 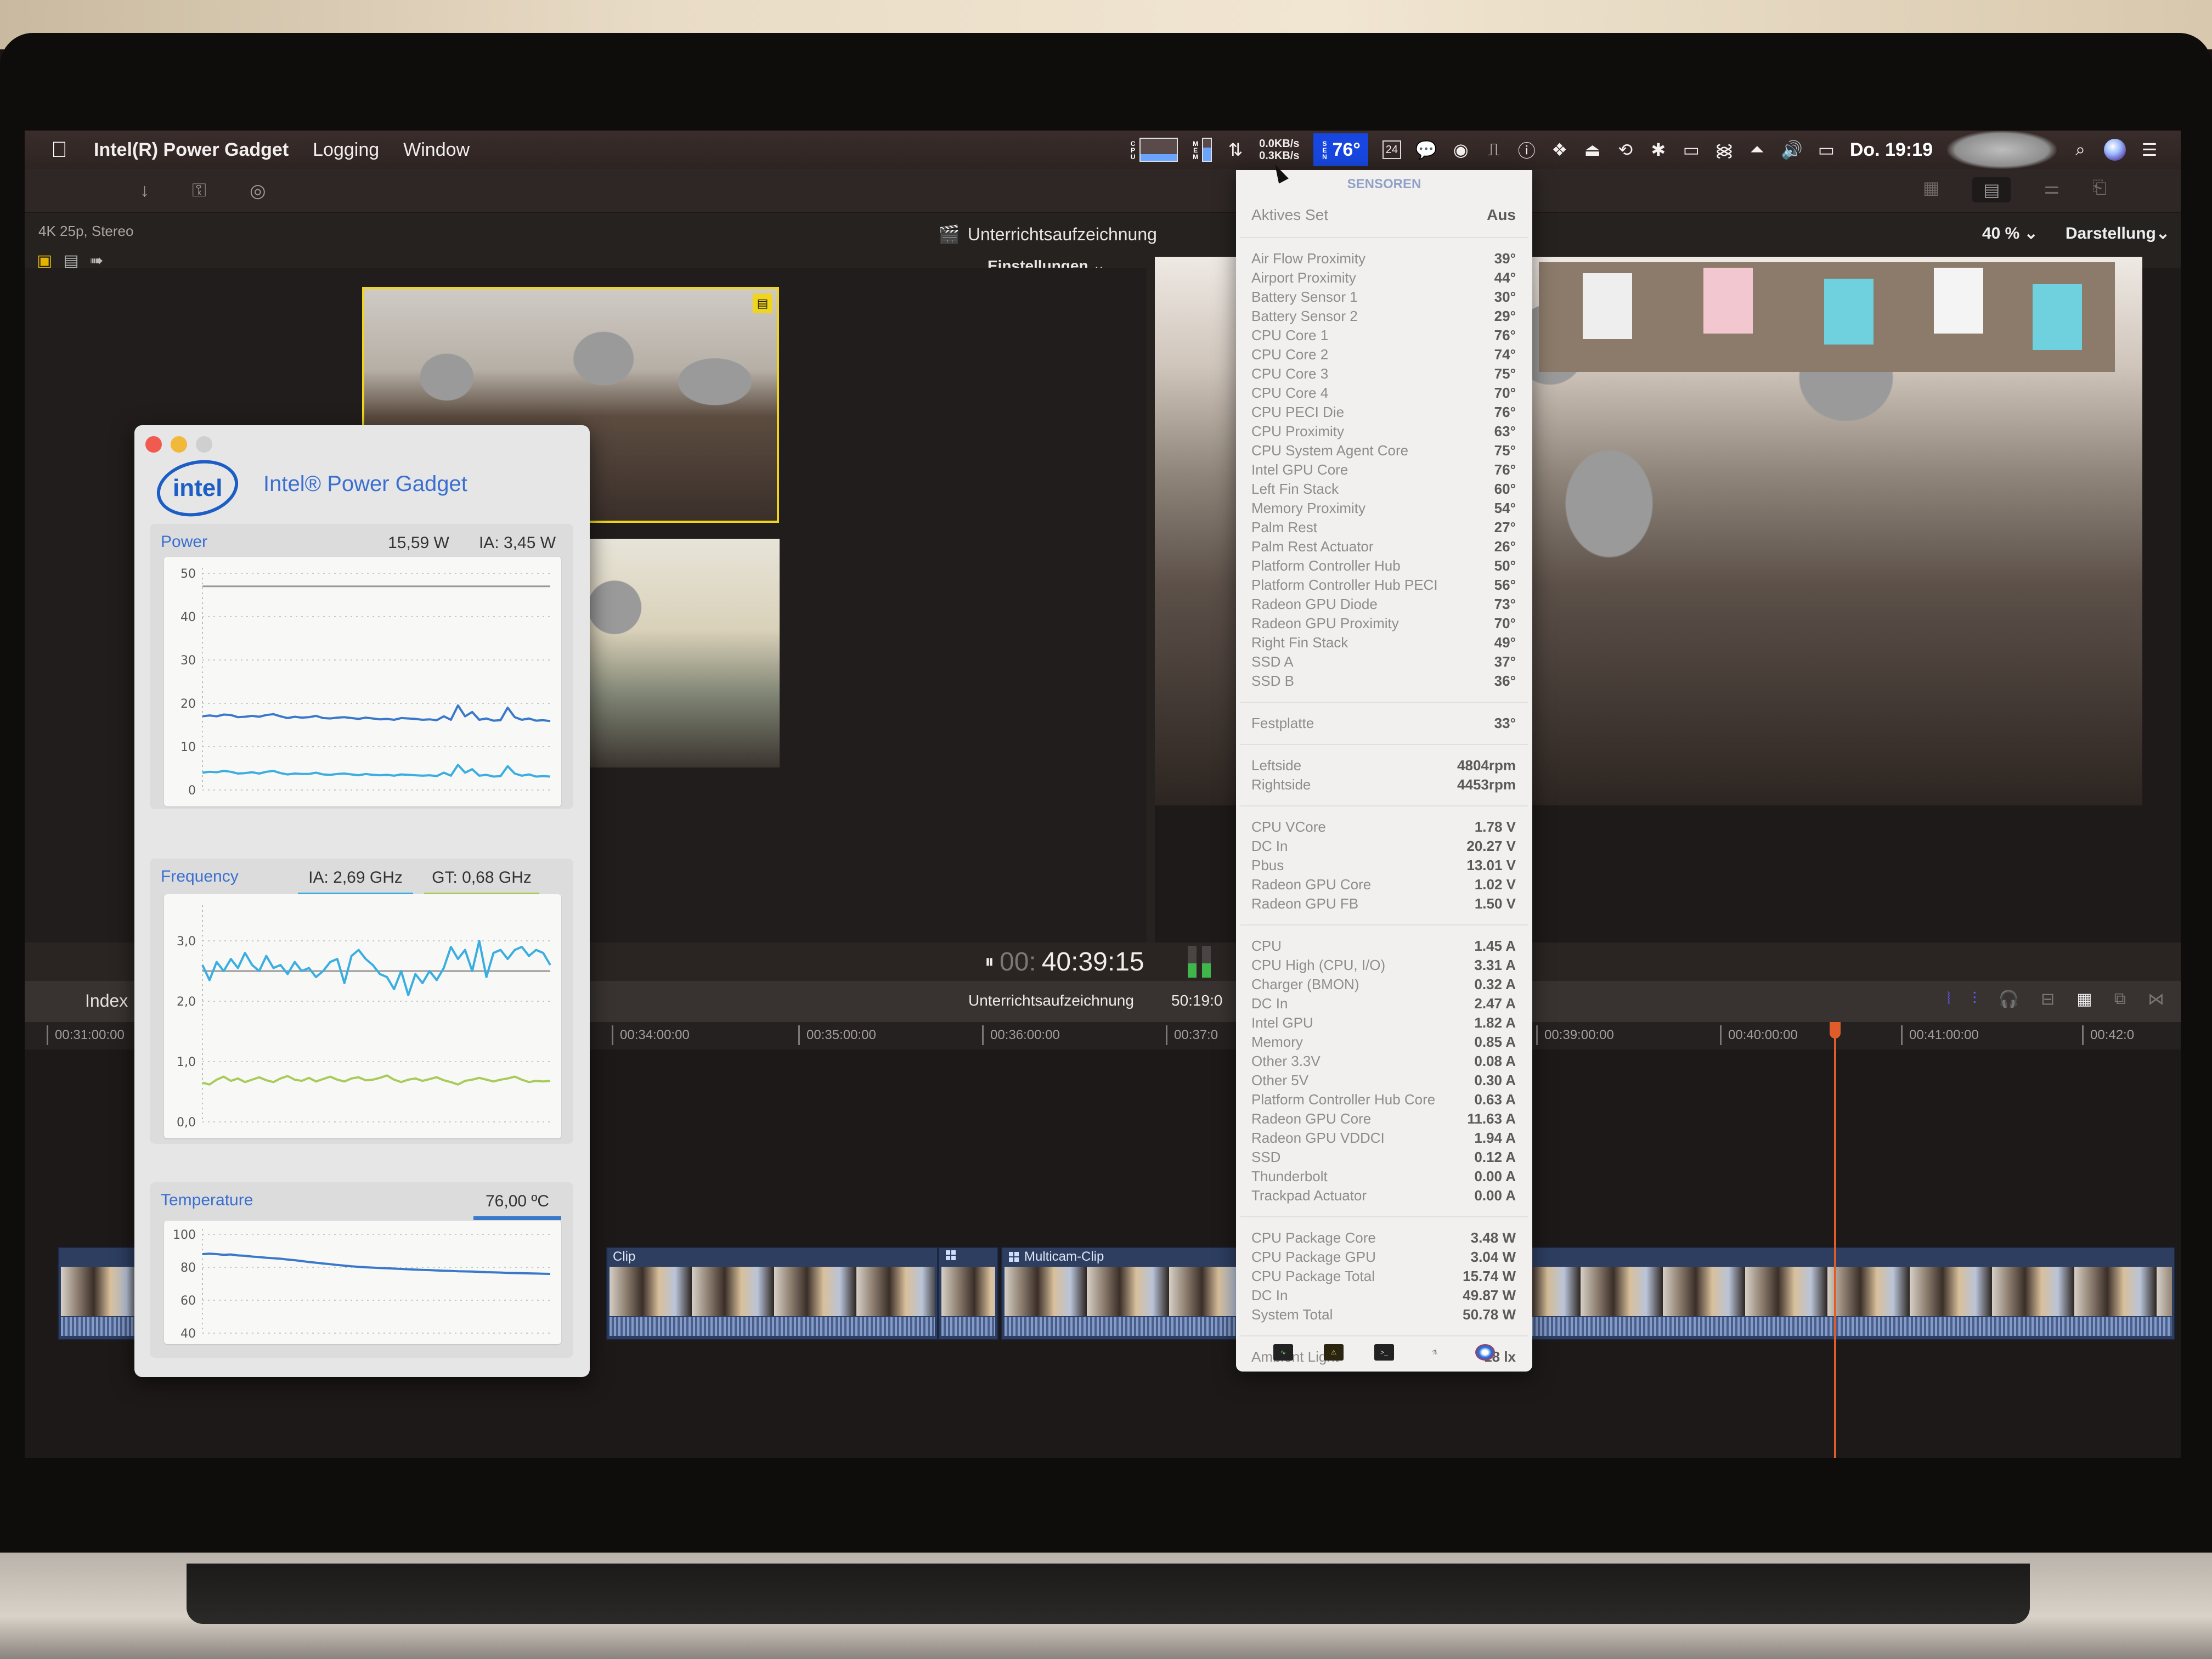 I want to click on sensor-row: Platform Controller Hub PECI 56°, so click(x=1384, y=585).